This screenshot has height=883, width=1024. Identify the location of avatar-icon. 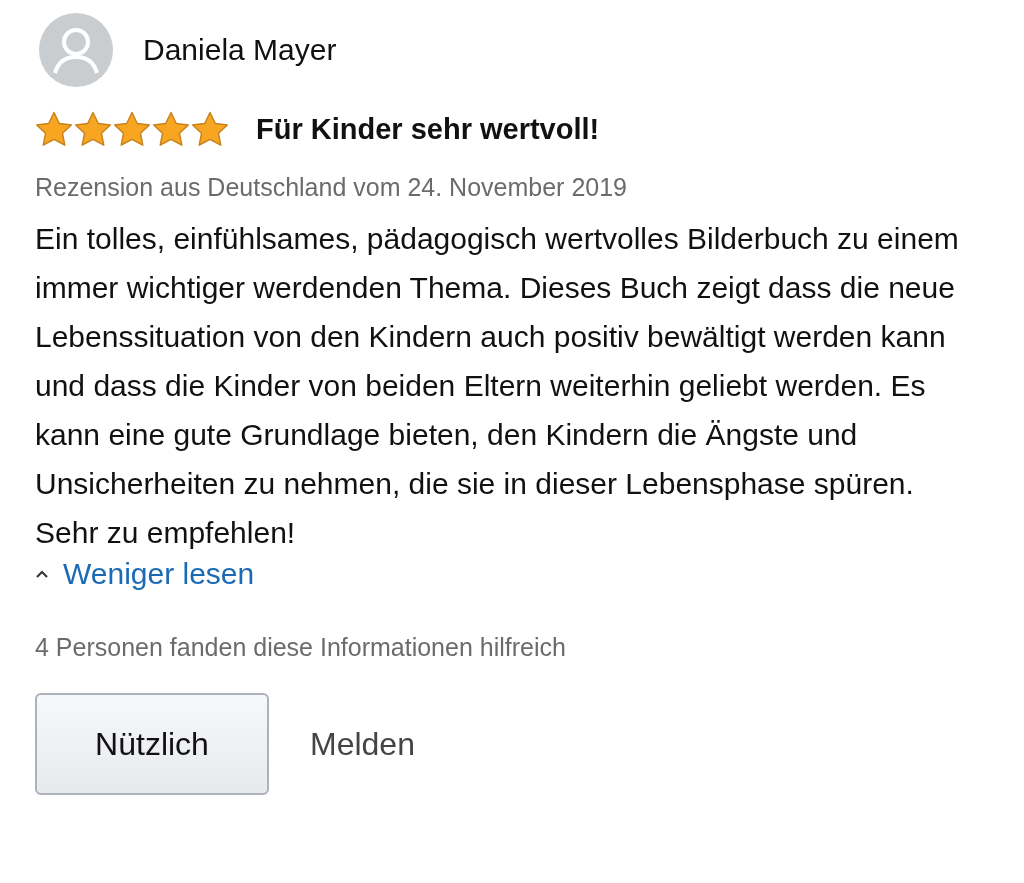
(76, 50).